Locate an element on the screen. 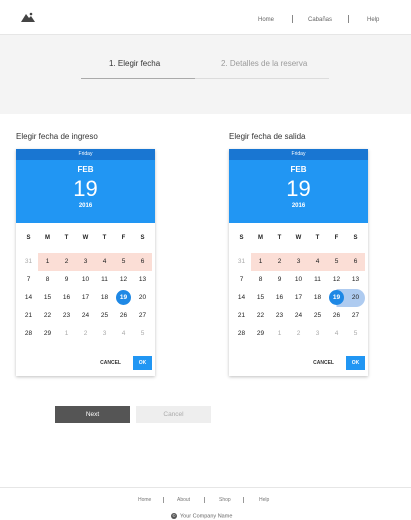 This screenshot has height=520, width=411. nav-help-link: Help is located at coordinates (373, 20).